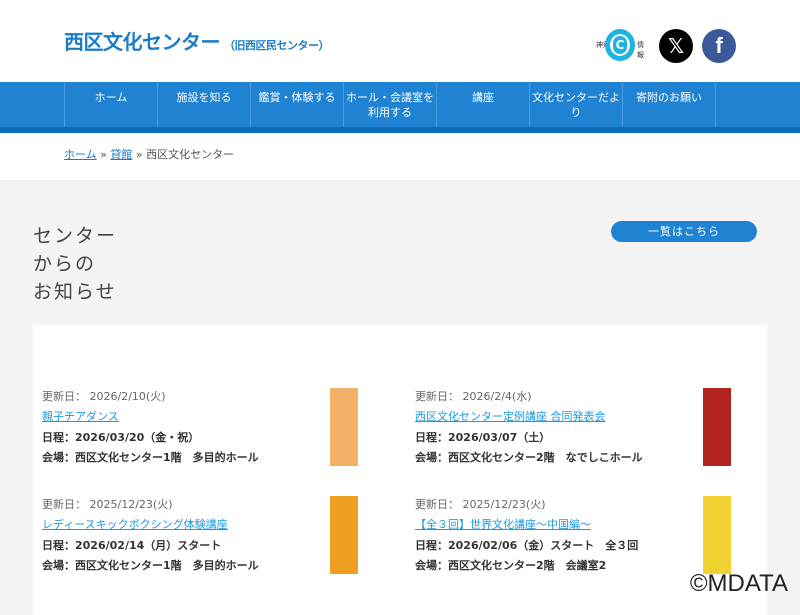  I want to click on section-title-line: からの, so click(65, 264).